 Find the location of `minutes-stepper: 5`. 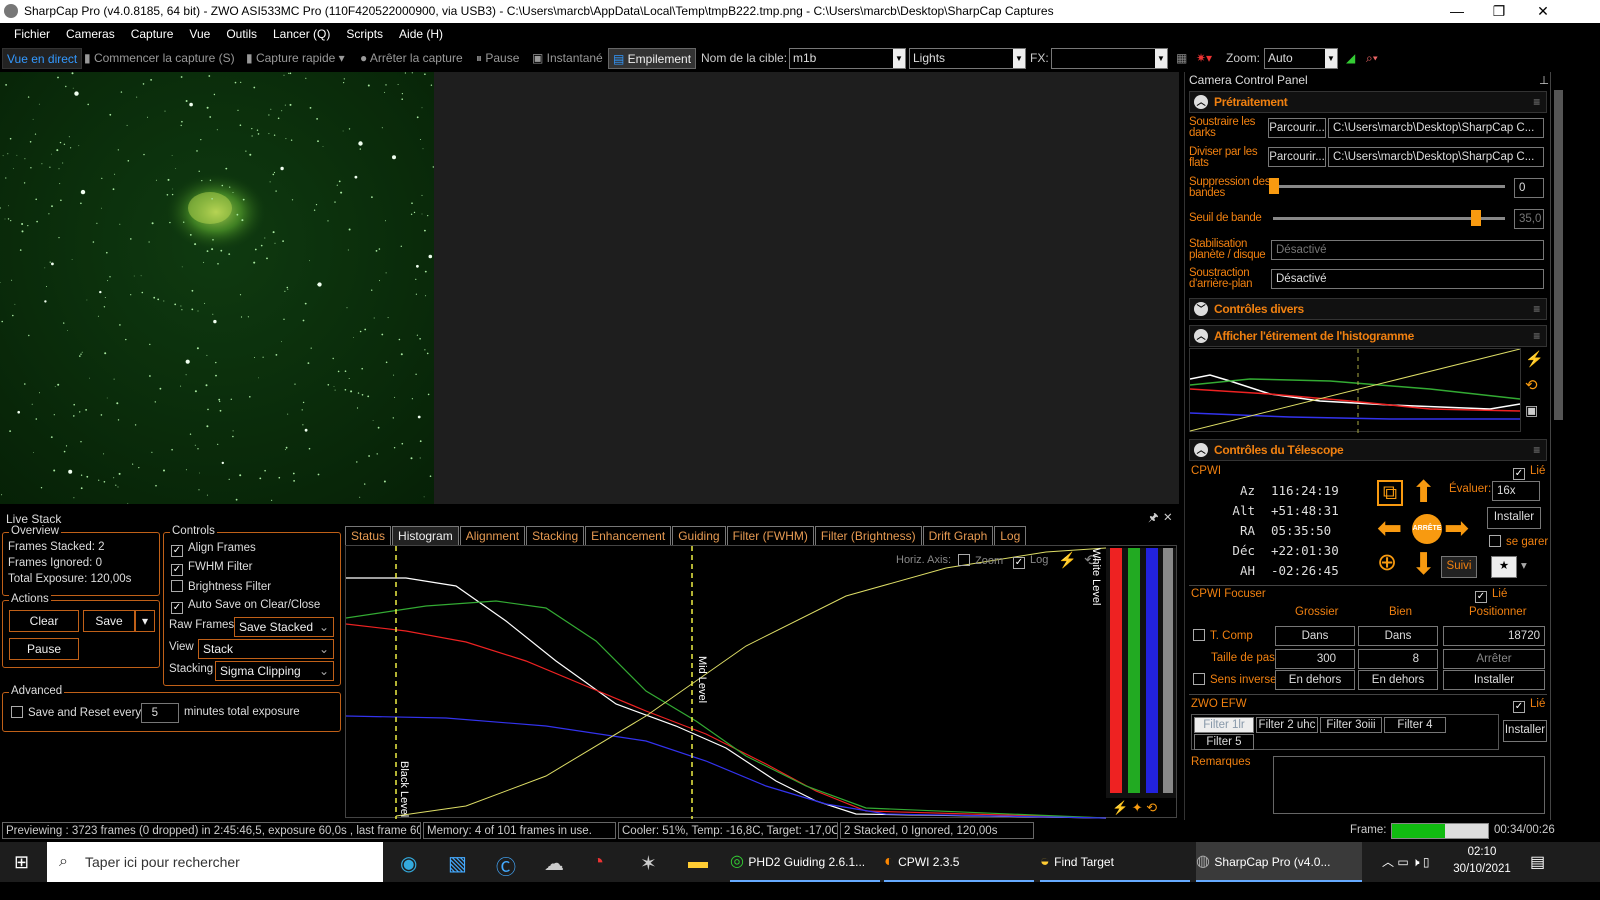

minutes-stepper: 5 is located at coordinates (160, 713).